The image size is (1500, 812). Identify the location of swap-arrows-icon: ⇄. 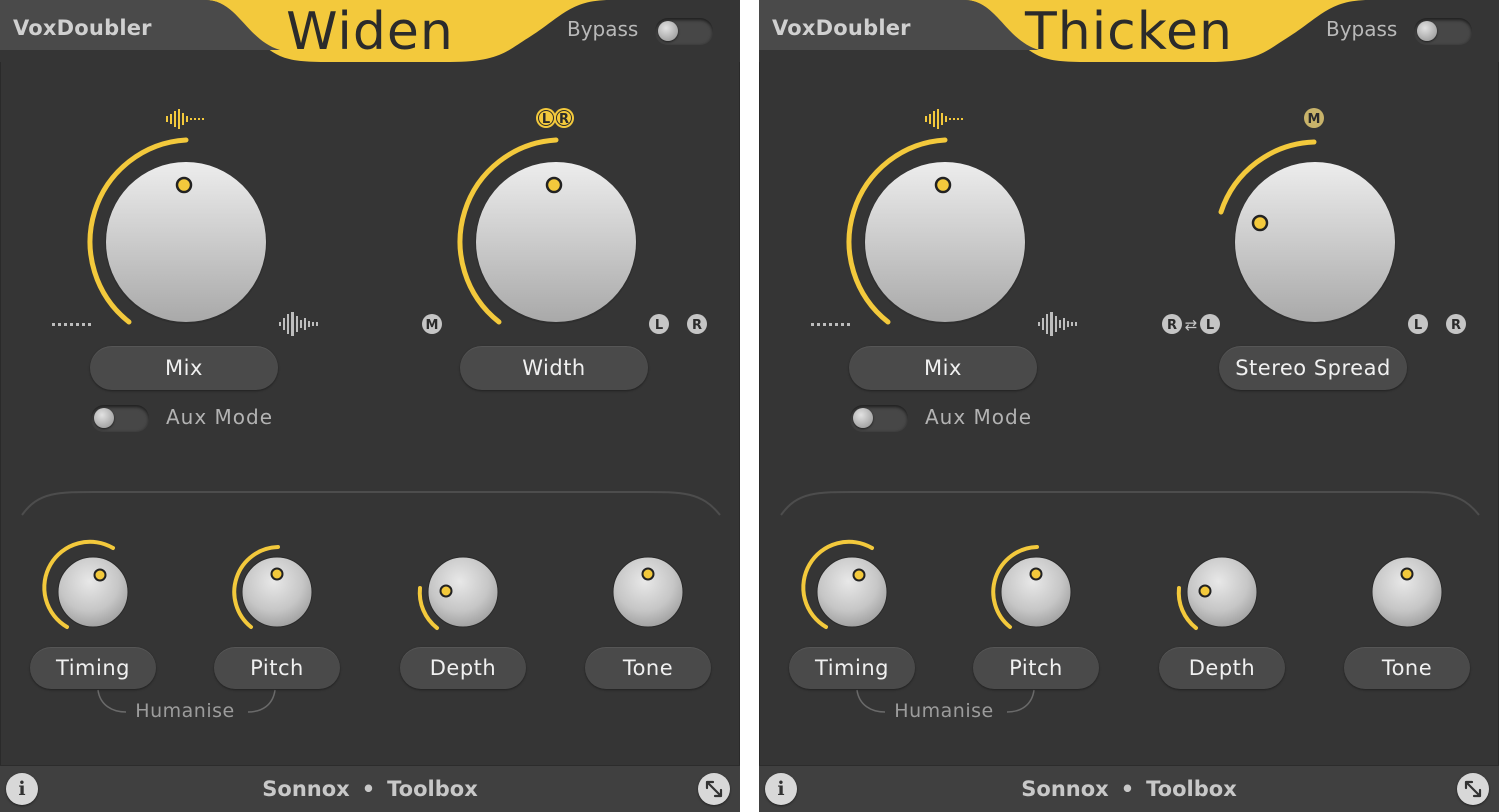
(1191, 325).